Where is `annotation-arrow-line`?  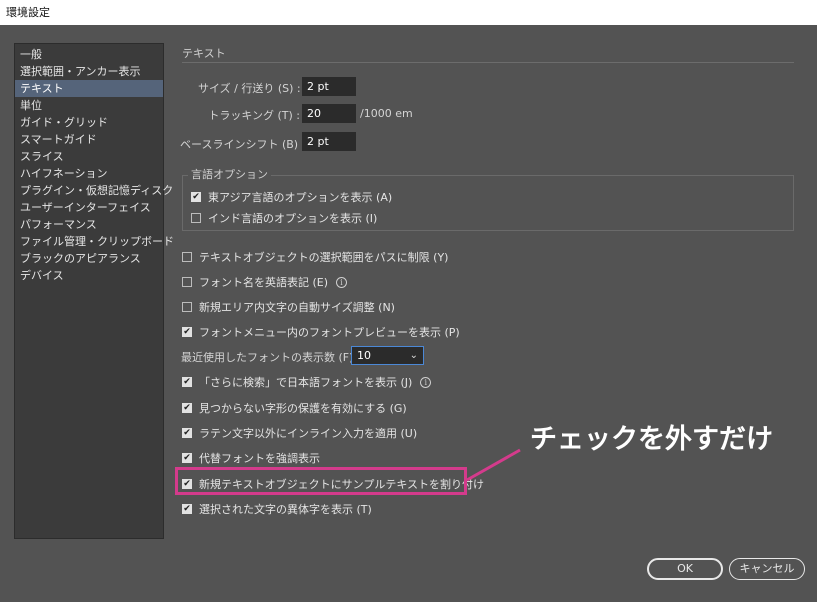
annotation-arrow-line is located at coordinates (493, 465).